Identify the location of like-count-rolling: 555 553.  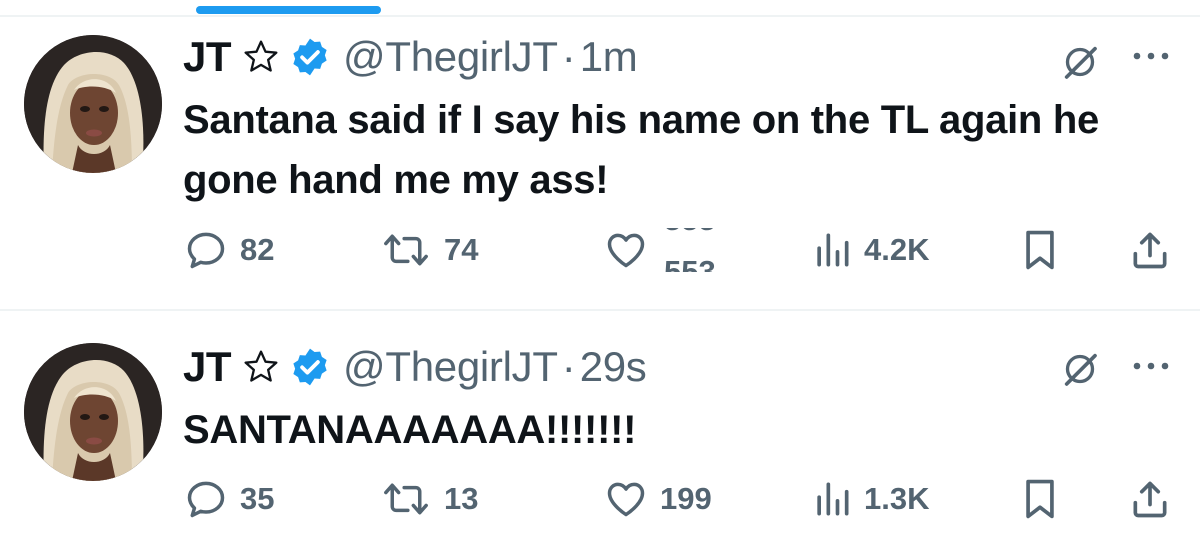
(695, 250).